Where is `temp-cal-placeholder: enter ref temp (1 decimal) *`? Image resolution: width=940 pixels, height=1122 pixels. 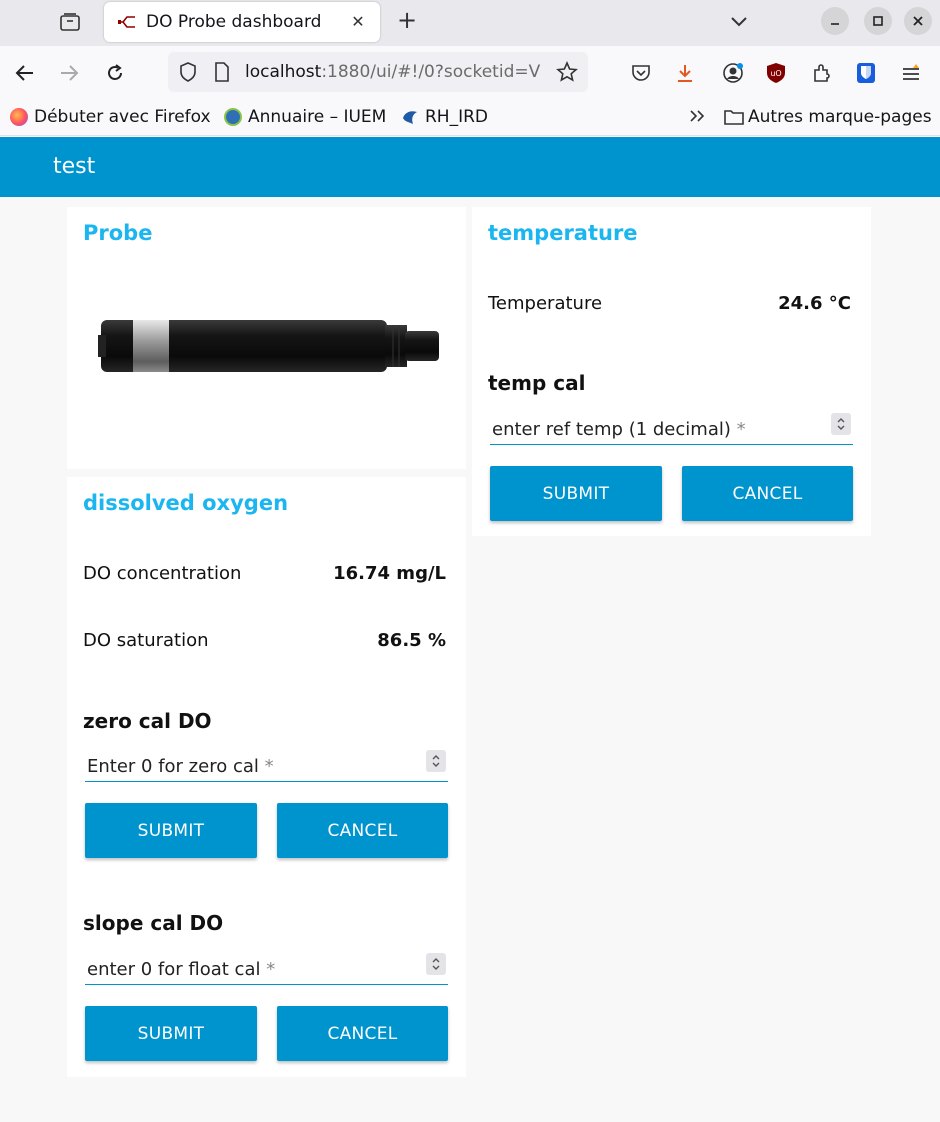 temp-cal-placeholder: enter ref temp (1 decimal) * is located at coordinates (619, 429).